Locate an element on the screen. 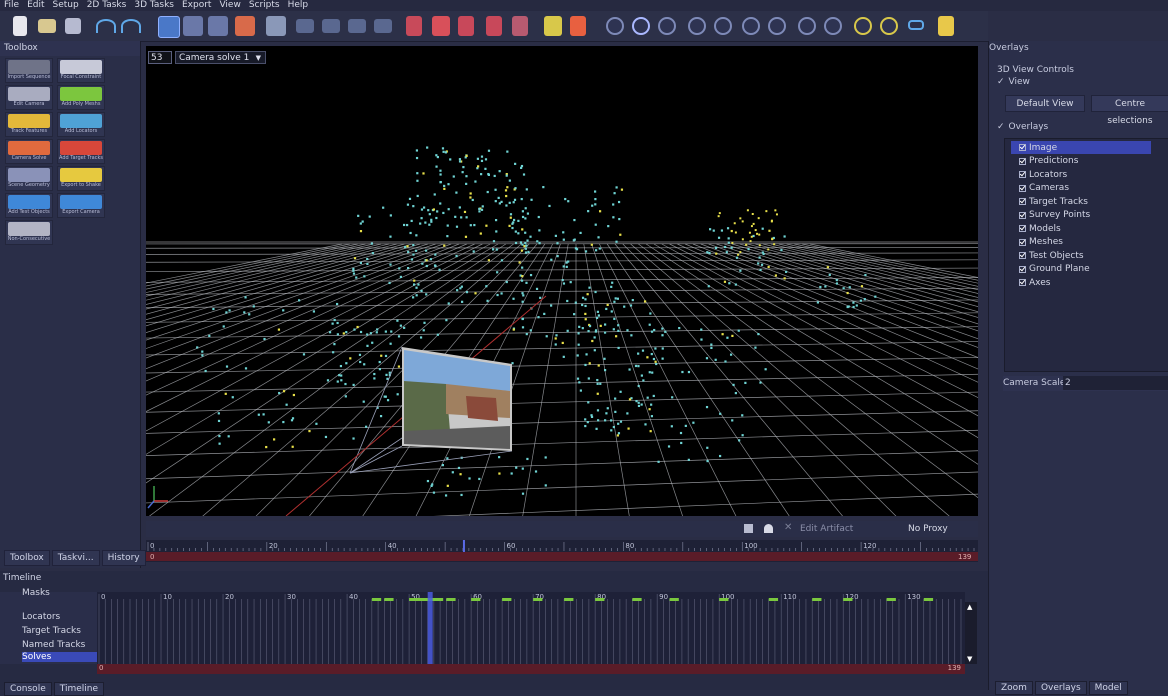 The image size is (1168, 696). tool-import-sequence: Import Sequence is located at coordinates (29, 70).